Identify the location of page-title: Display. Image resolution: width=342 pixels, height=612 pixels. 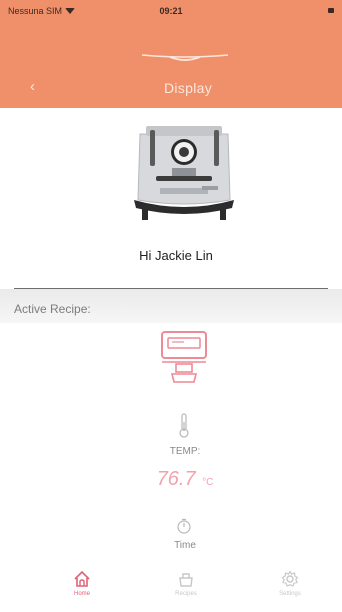
(187, 88).